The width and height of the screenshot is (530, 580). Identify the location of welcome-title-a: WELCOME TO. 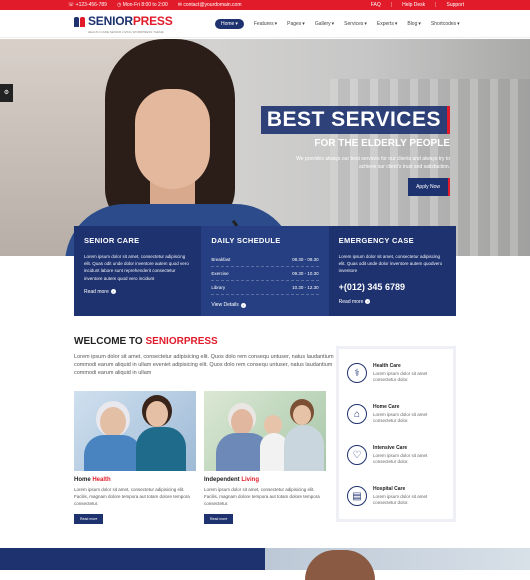
(110, 341).